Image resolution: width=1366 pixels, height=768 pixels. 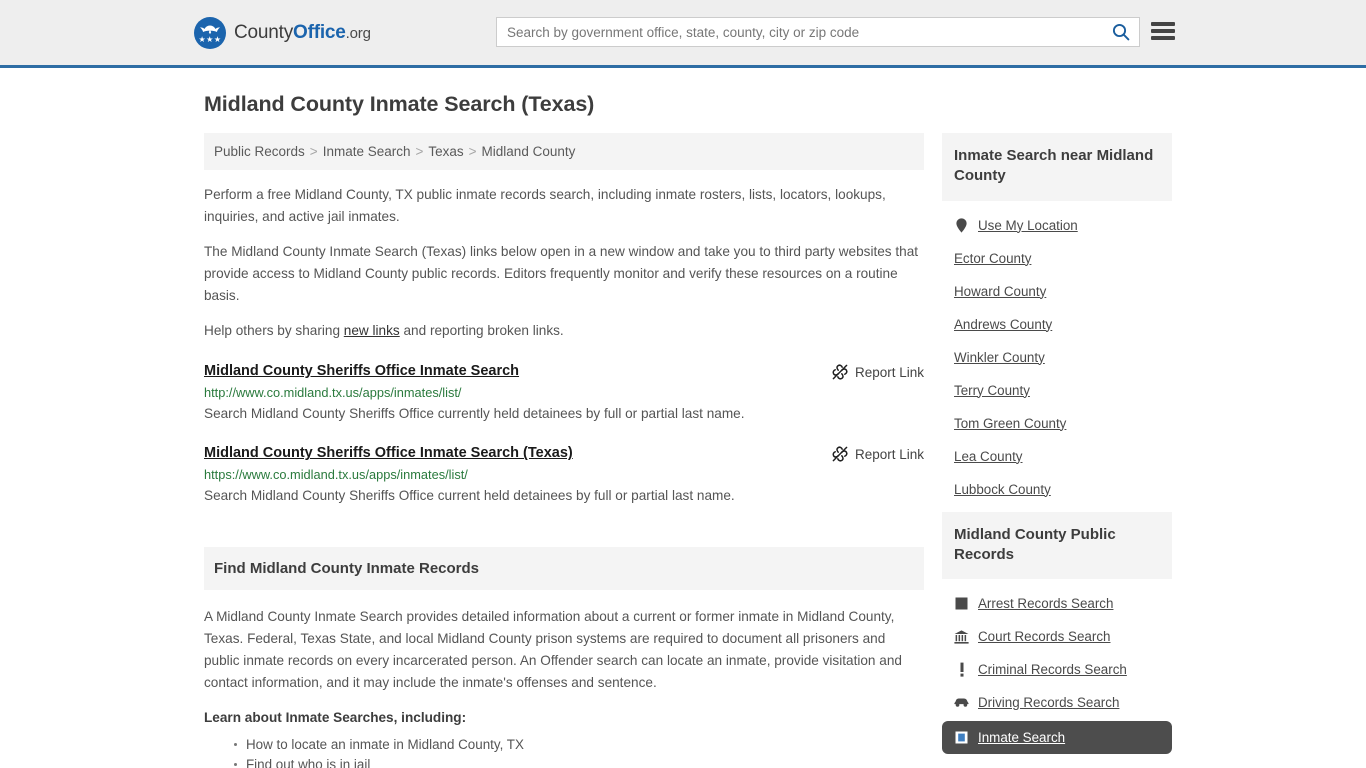 I want to click on breadcrumb-item-midland-county: Midland County, so click(x=529, y=151).